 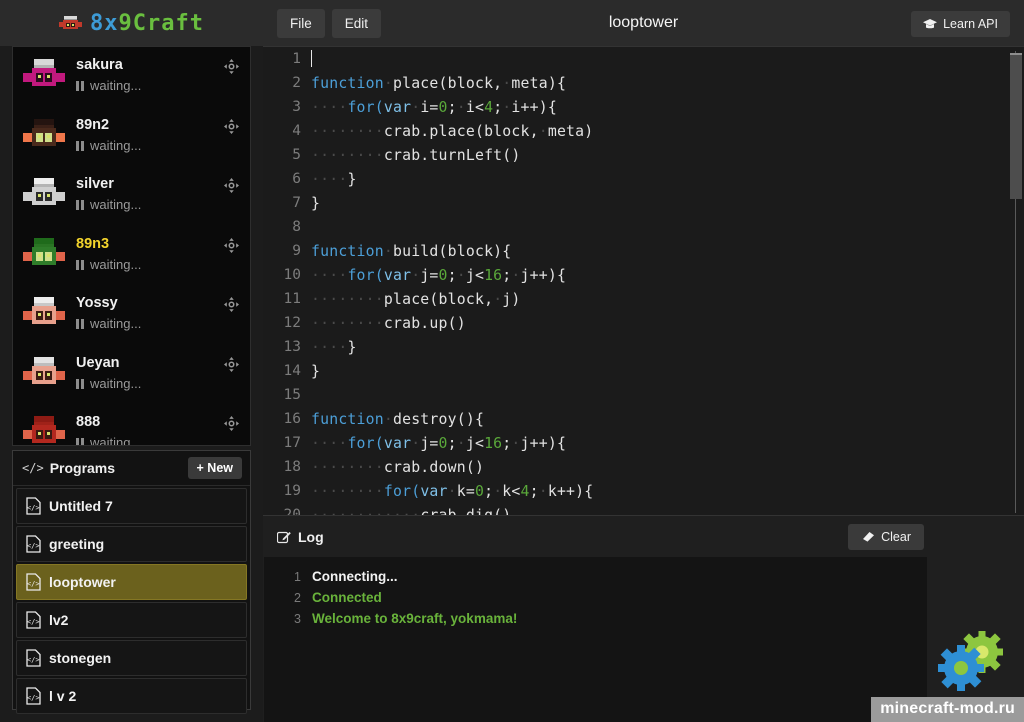 What do you see at coordinates (356, 23) in the screenshot?
I see `edit-menu-button: Edit` at bounding box center [356, 23].